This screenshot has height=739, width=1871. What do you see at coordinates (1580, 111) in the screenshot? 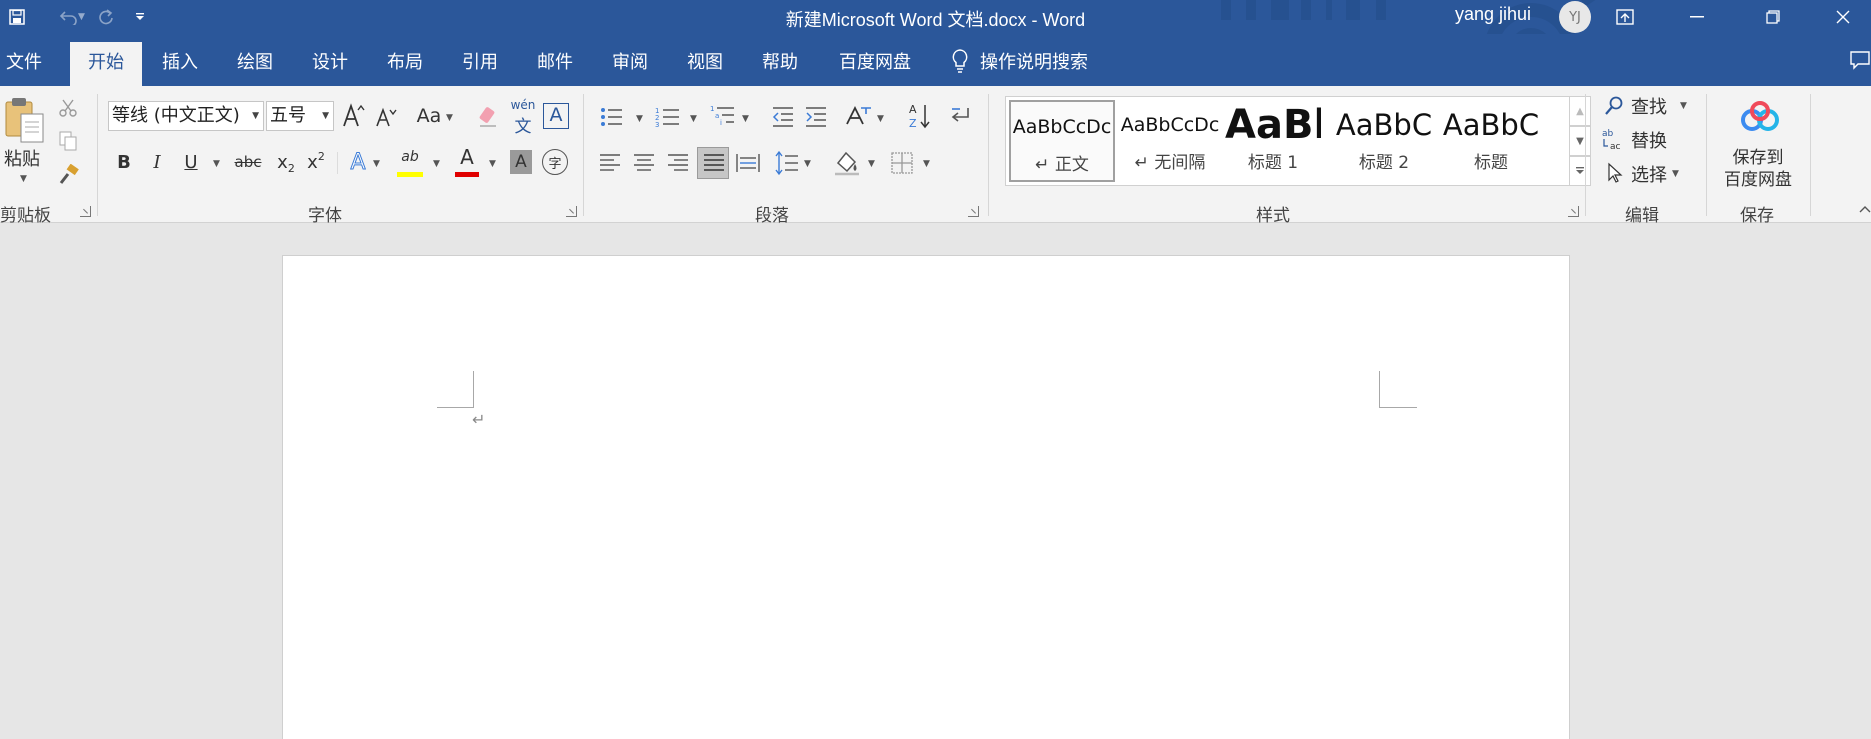
I see `gallery-scroll-up-icon: ▲` at bounding box center [1580, 111].